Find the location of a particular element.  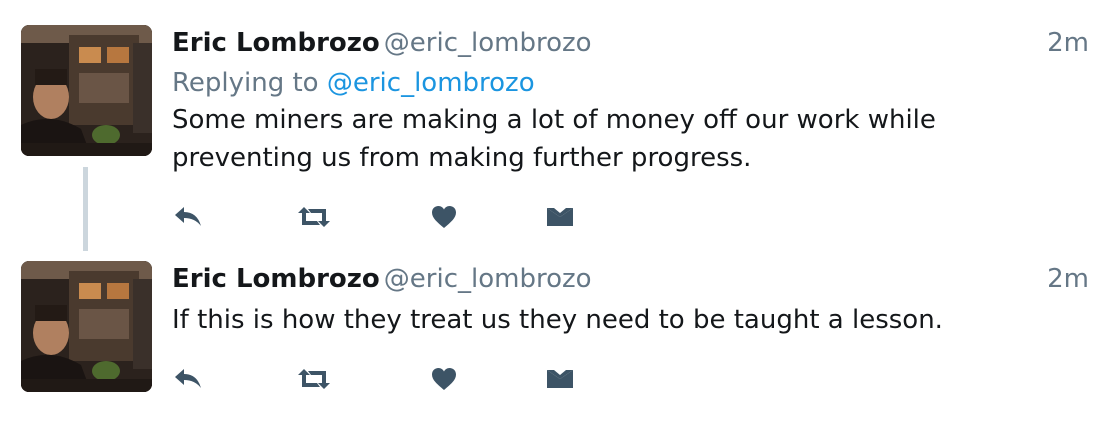

replying-to-label: Replying to is located at coordinates (245, 83).